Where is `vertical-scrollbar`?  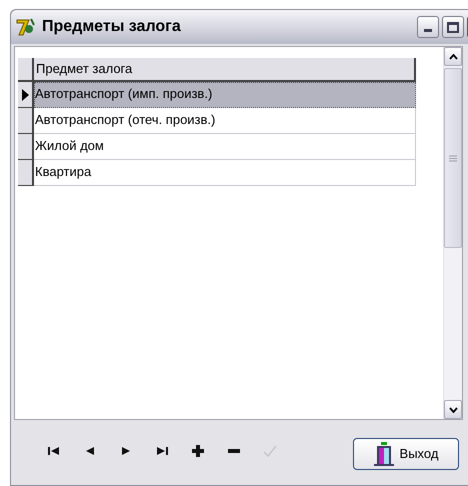 vertical-scrollbar is located at coordinates (452, 233).